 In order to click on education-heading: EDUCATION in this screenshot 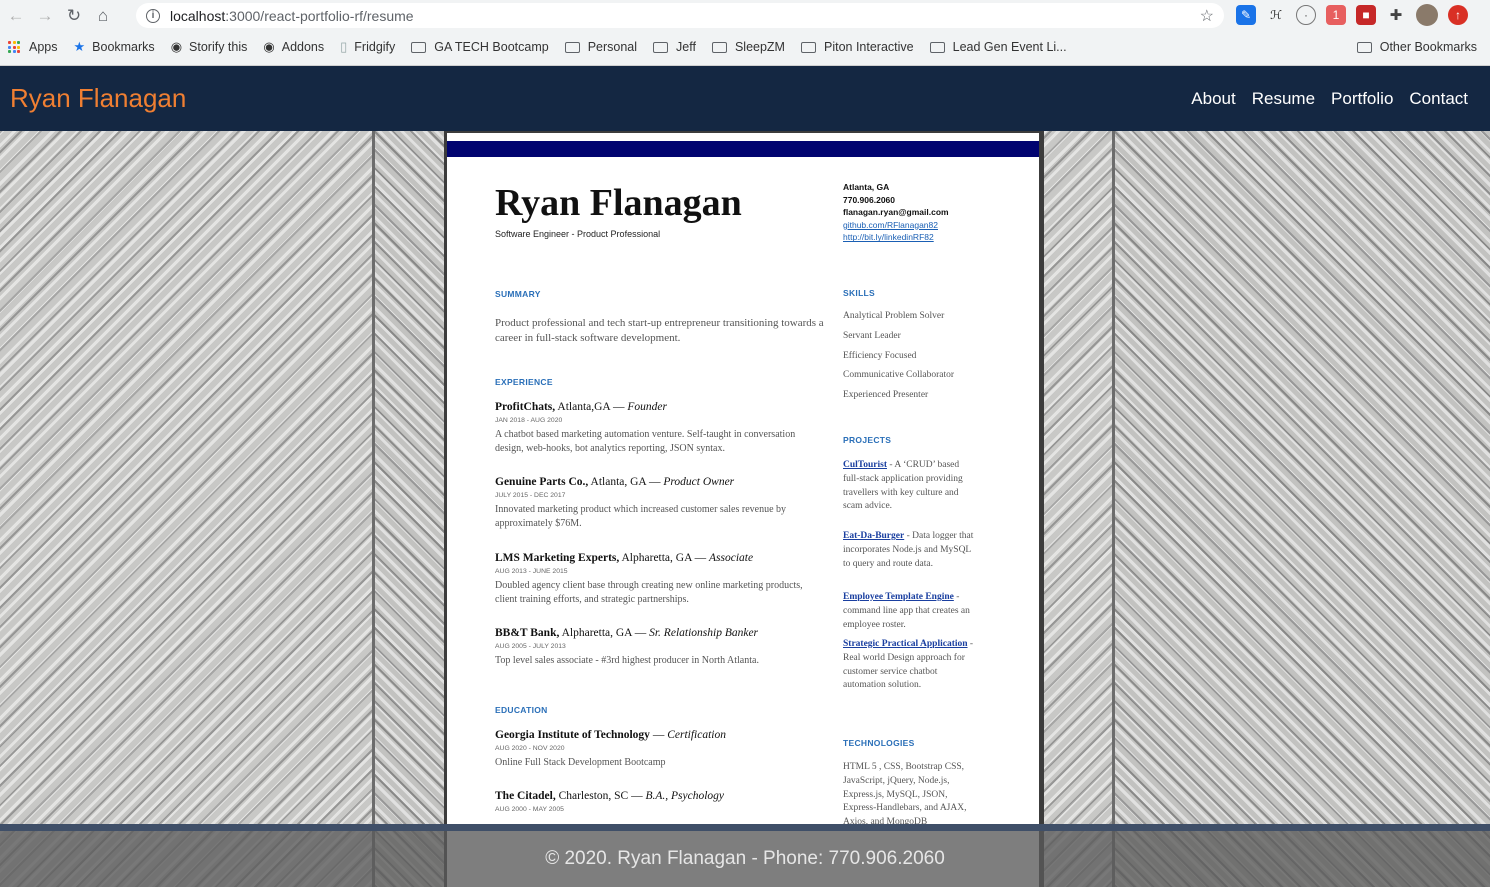, I will do `click(521, 710)`.